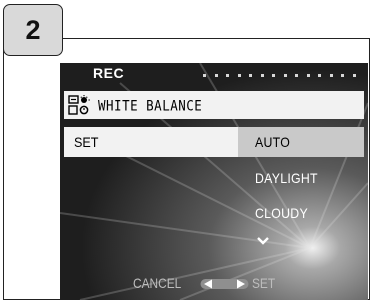 Image resolution: width=372 pixels, height=302 pixels. What do you see at coordinates (286, 178) in the screenshot?
I see `option-label: DAYLIGHT` at bounding box center [286, 178].